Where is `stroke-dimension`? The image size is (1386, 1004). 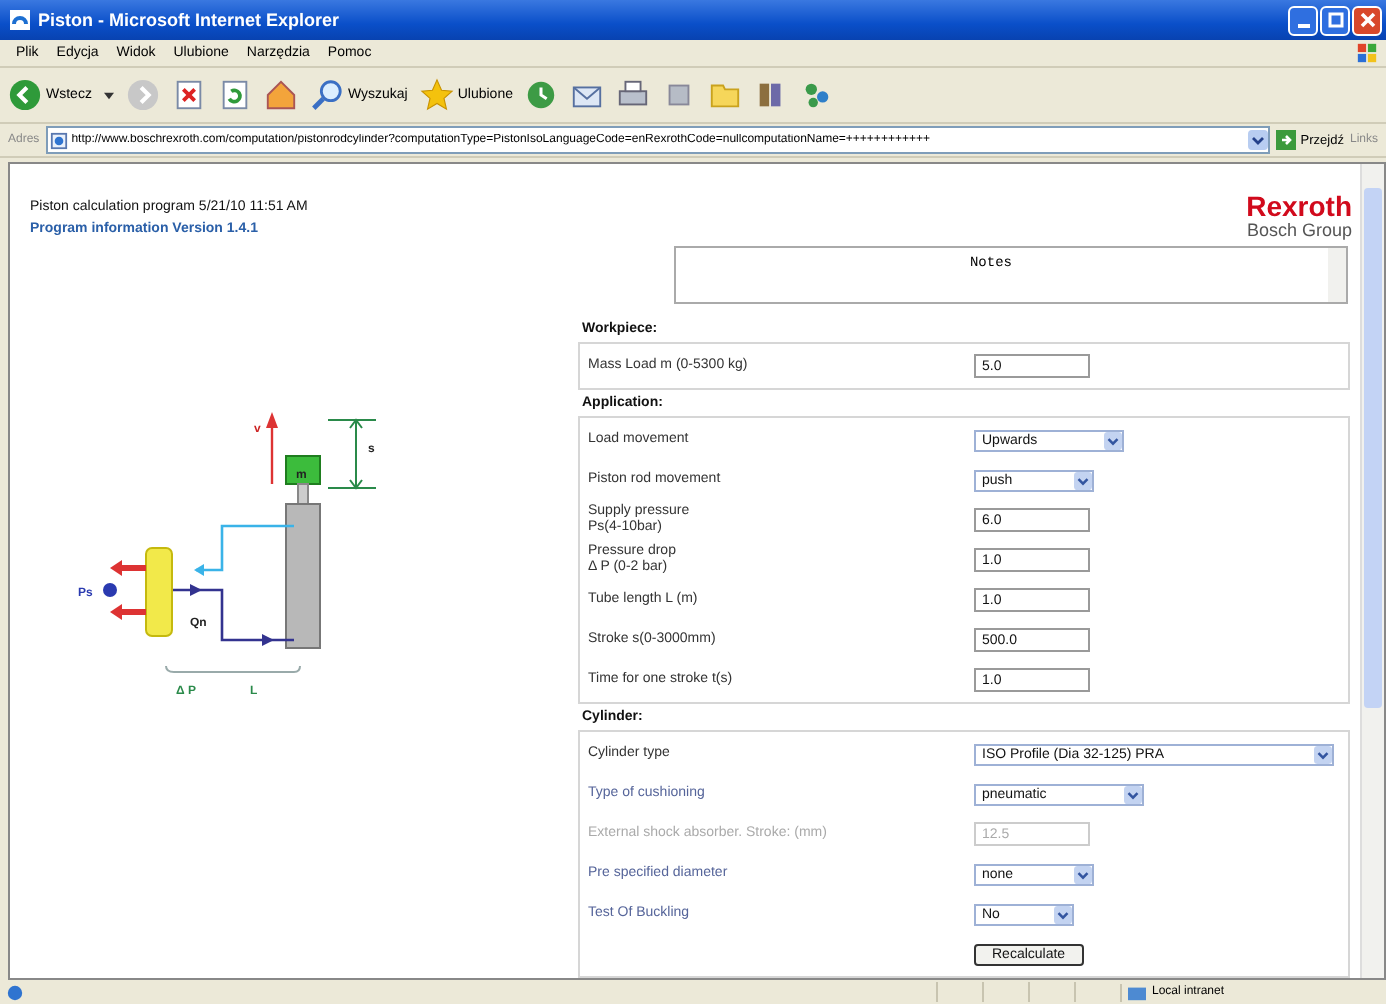 stroke-dimension is located at coordinates (352, 454).